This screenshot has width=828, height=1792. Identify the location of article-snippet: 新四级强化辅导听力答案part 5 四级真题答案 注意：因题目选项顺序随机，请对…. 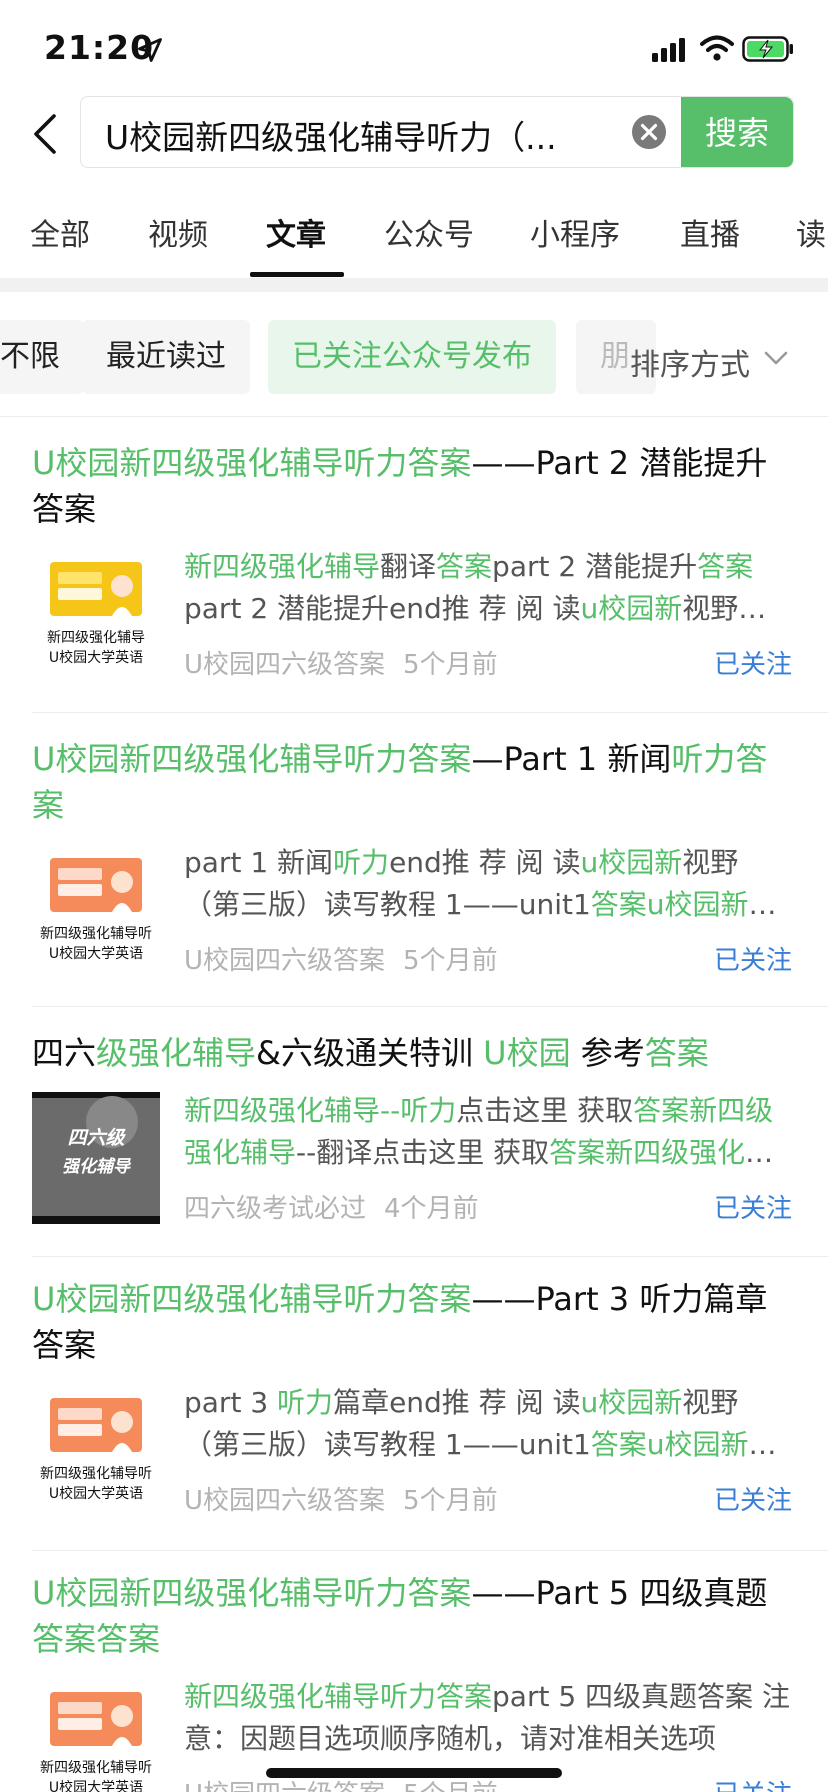
(487, 1717).